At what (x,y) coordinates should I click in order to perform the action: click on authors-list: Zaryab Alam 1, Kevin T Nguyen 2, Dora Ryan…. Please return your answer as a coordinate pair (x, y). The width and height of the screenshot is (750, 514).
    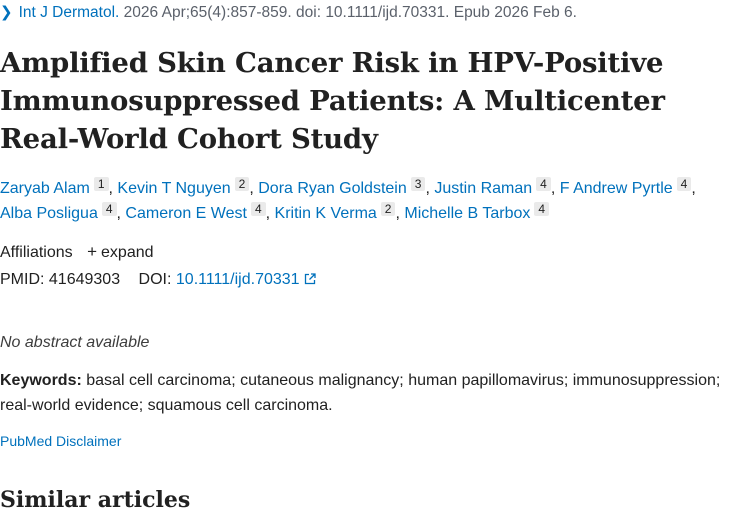
    Looking at the image, I should click on (372, 201).